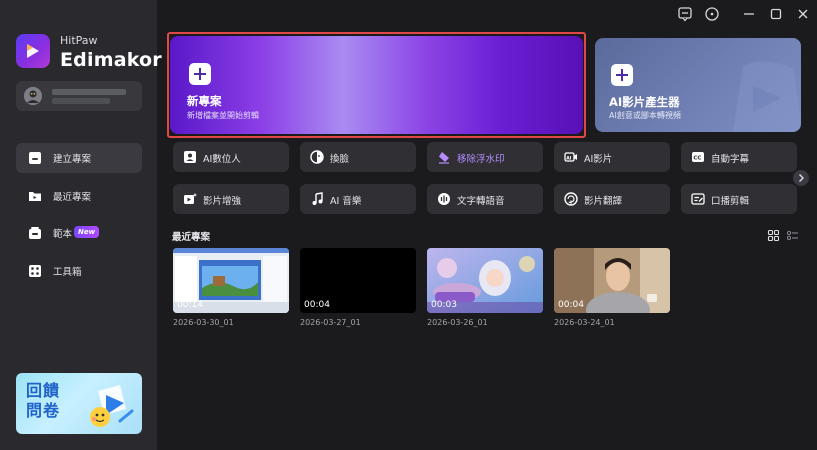  Describe the element at coordinates (63, 234) in the screenshot. I see `sidebar-item-label: 範本` at that location.